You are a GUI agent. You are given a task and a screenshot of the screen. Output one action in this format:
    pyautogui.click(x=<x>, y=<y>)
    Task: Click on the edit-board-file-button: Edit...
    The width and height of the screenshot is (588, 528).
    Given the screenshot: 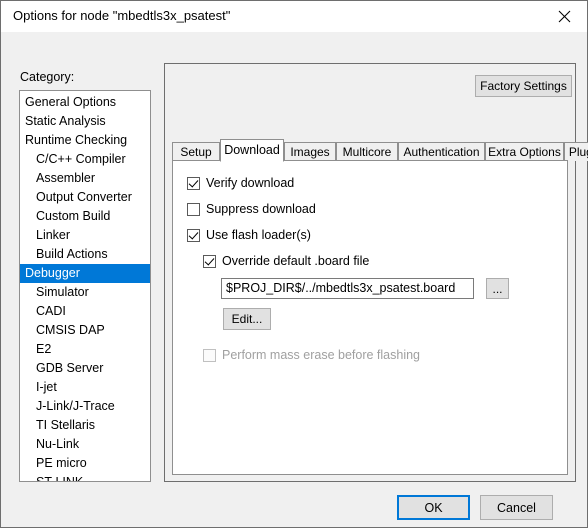 What is the action you would take?
    pyautogui.click(x=247, y=319)
    